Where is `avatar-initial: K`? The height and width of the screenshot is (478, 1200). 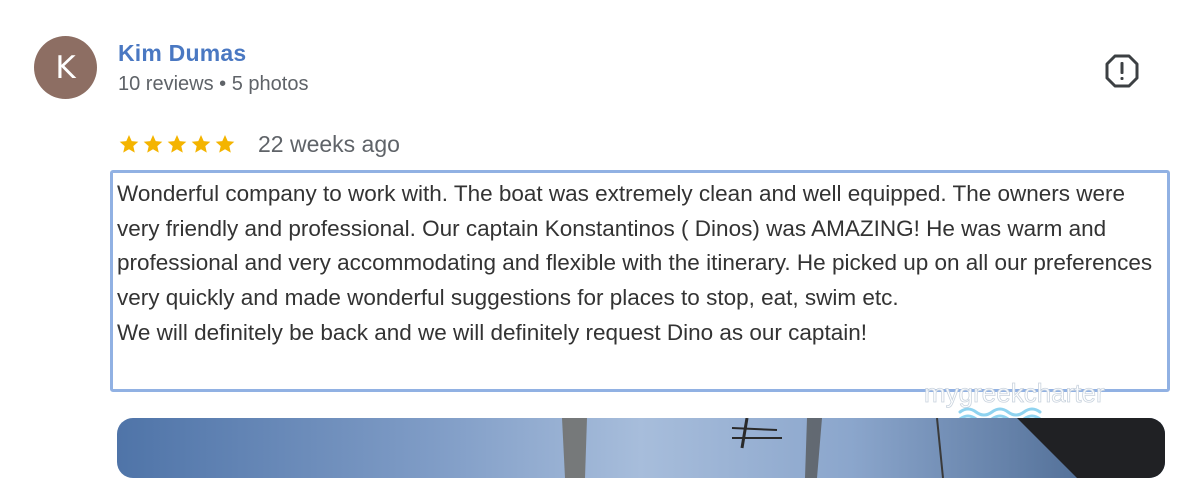
avatar-initial: K is located at coordinates (65, 67).